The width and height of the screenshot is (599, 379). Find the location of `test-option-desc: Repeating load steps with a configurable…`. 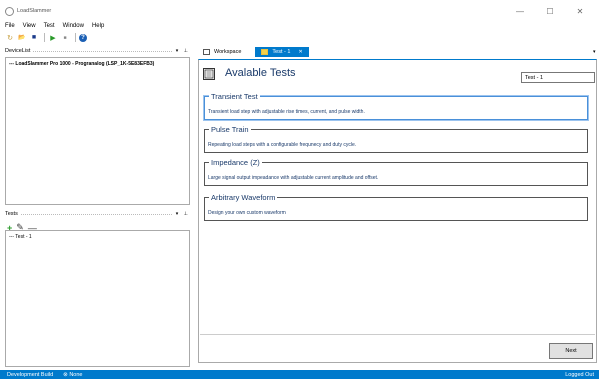

test-option-desc: Repeating load steps with a configurable… is located at coordinates (282, 145).